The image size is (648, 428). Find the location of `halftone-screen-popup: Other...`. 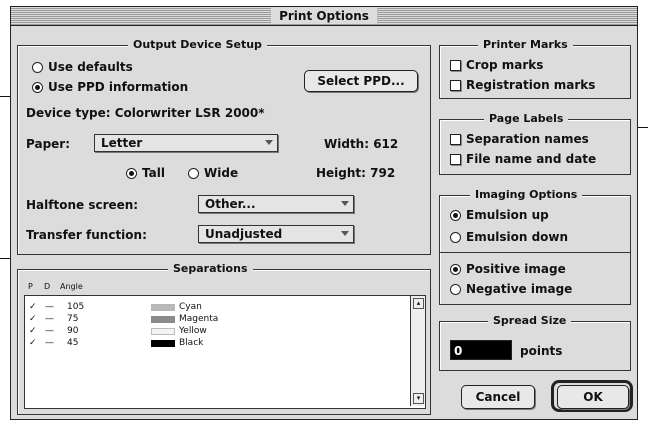

halftone-screen-popup: Other... is located at coordinates (276, 204).